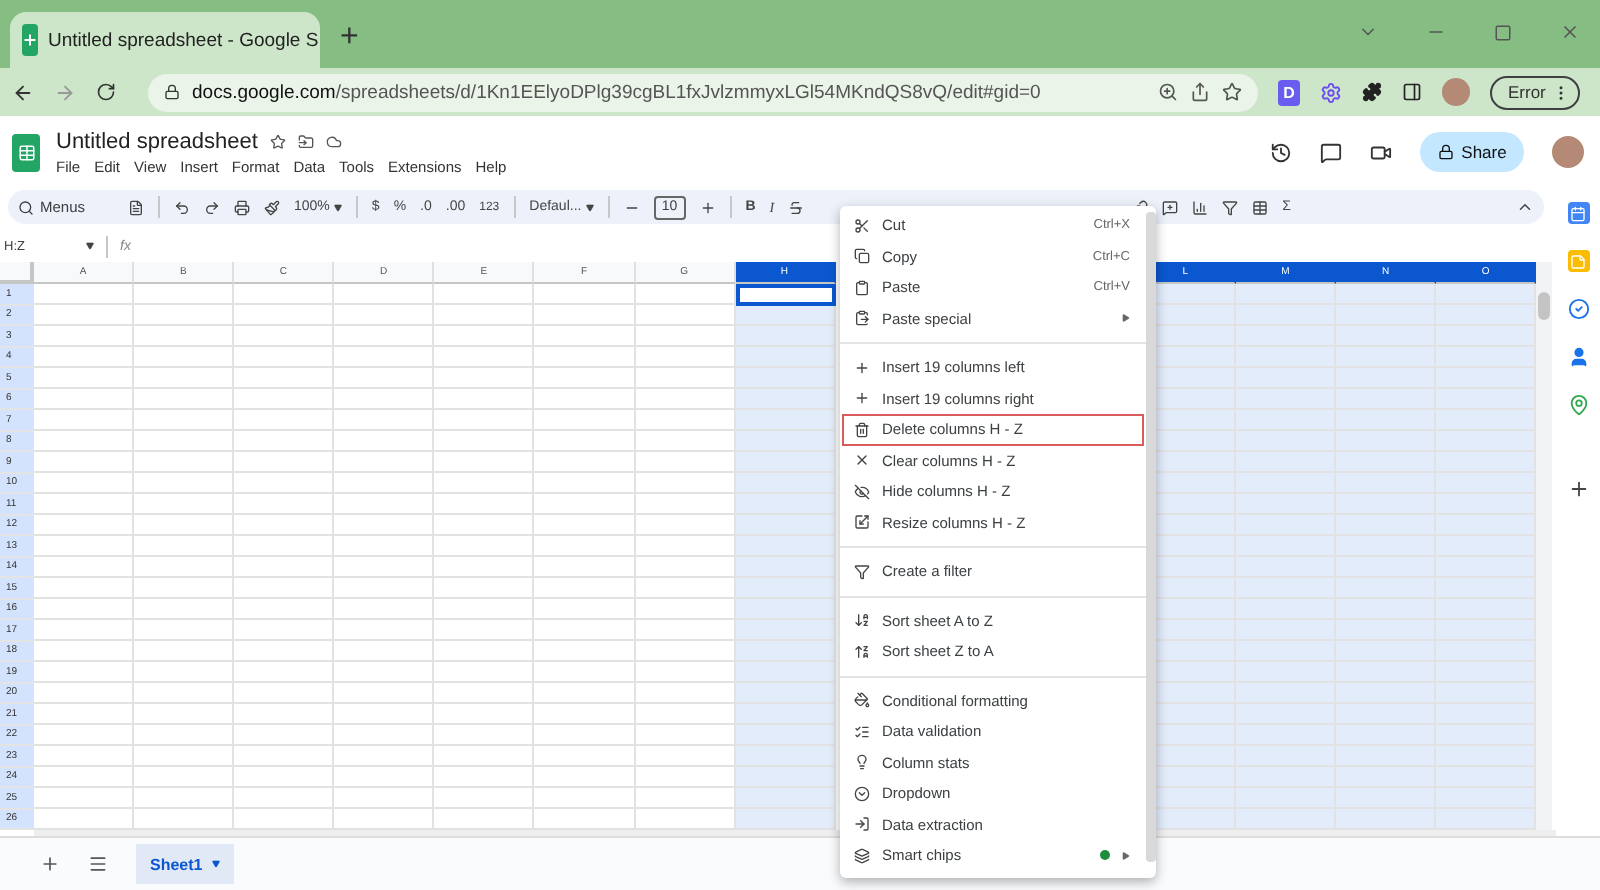  I want to click on sheet-tab: Sheet1, so click(185, 864).